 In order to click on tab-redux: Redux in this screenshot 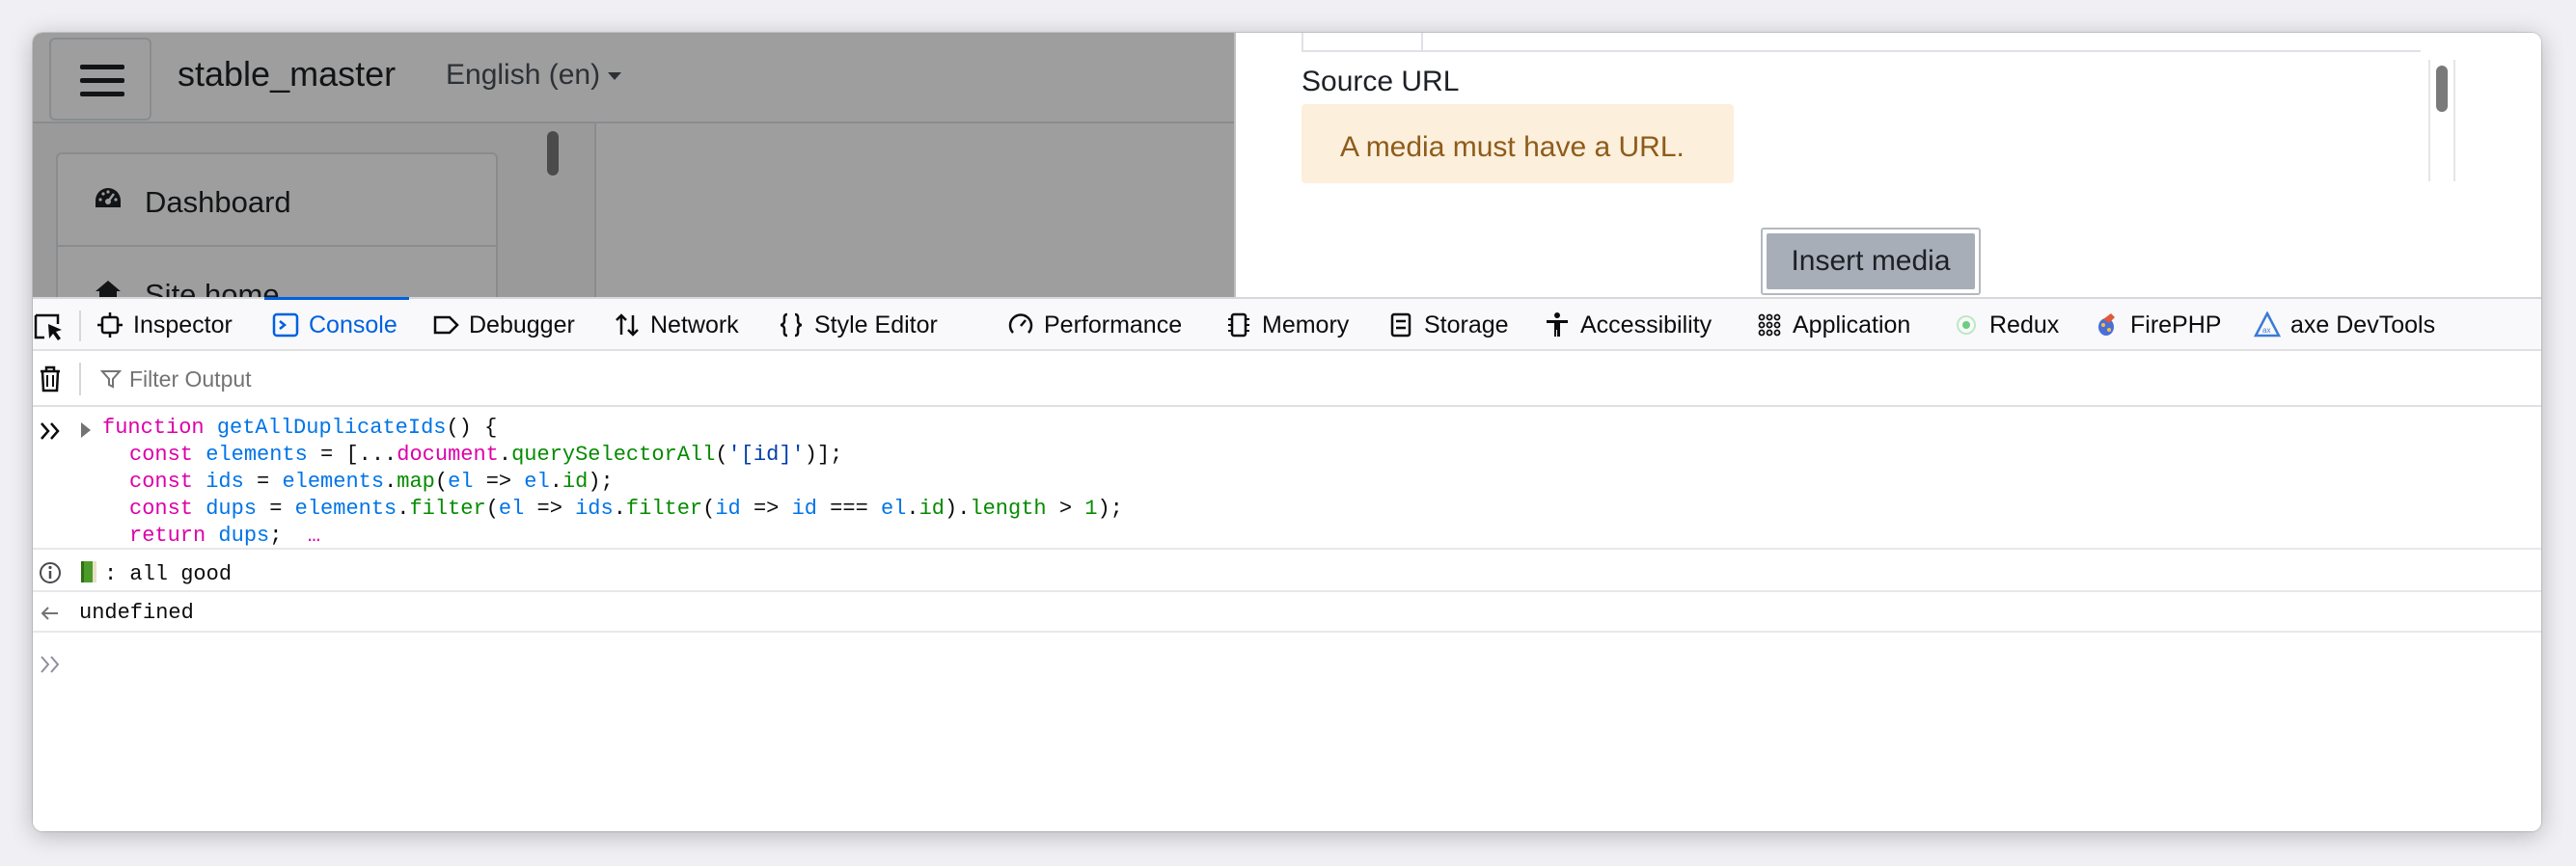, I will do `click(2006, 325)`.